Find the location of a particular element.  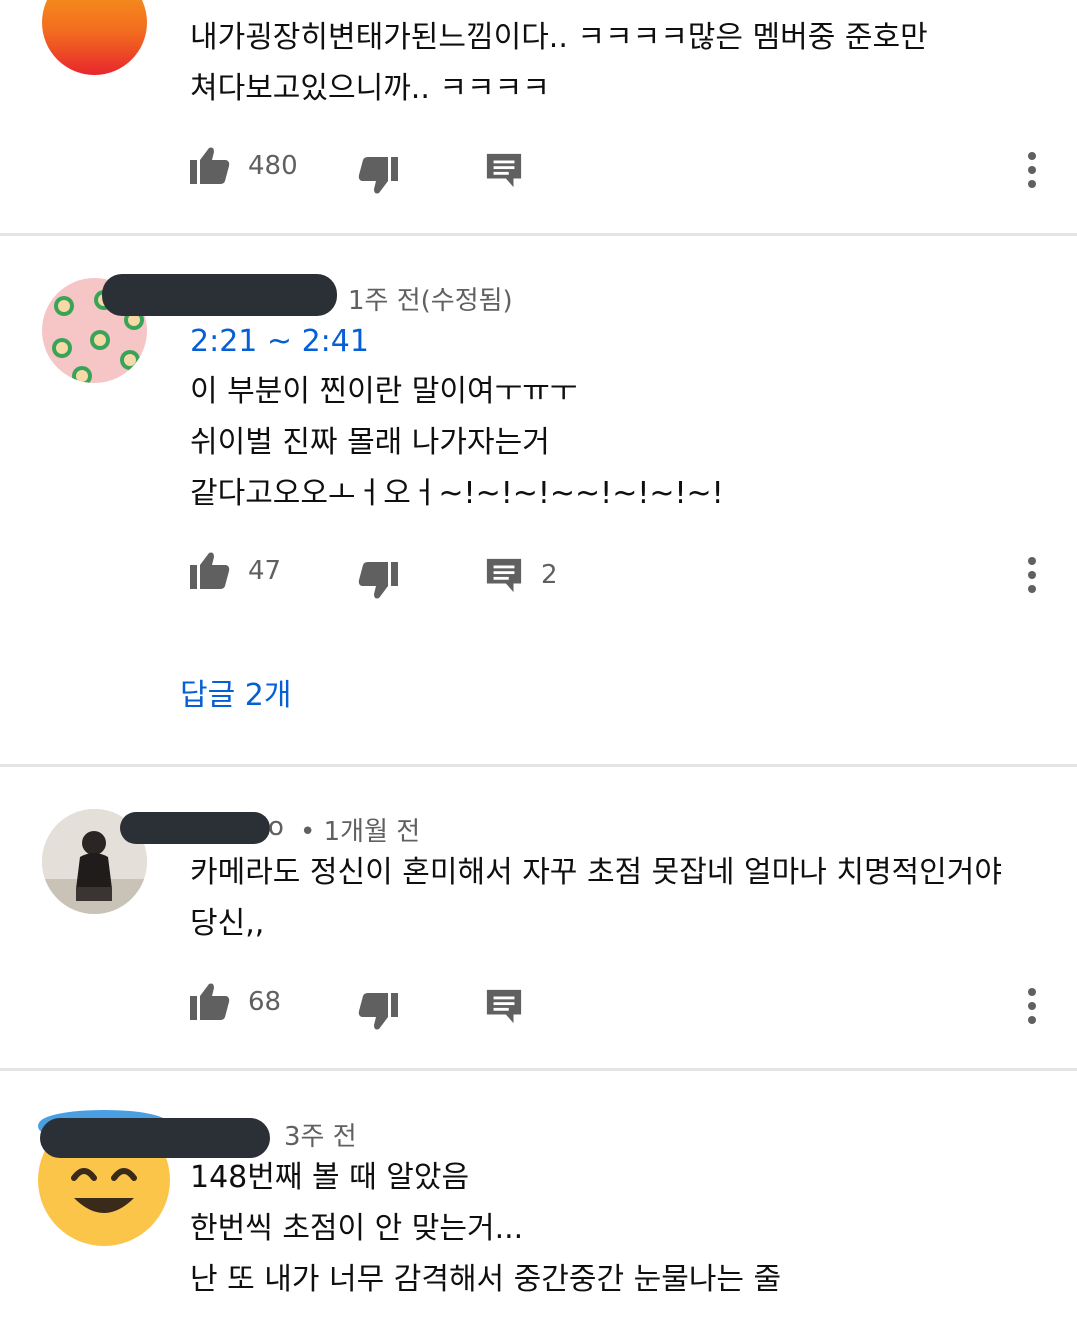

reply-button: 2 is located at coordinates (521, 575).